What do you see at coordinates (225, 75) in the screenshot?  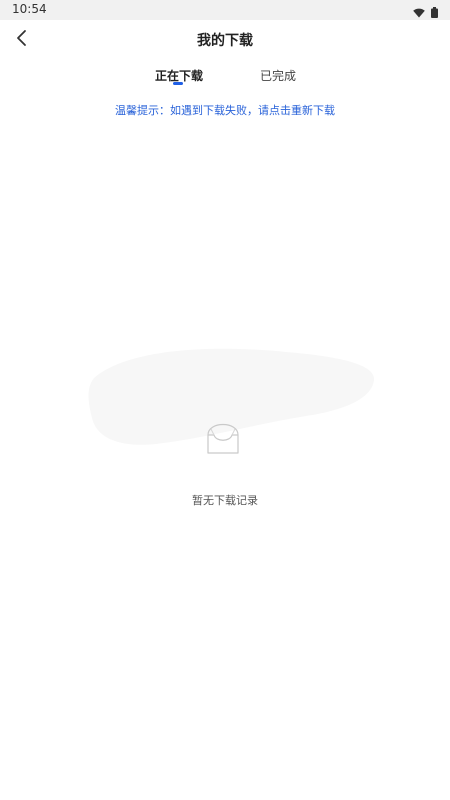 I see `tab-bar: 正在下载 已完成` at bounding box center [225, 75].